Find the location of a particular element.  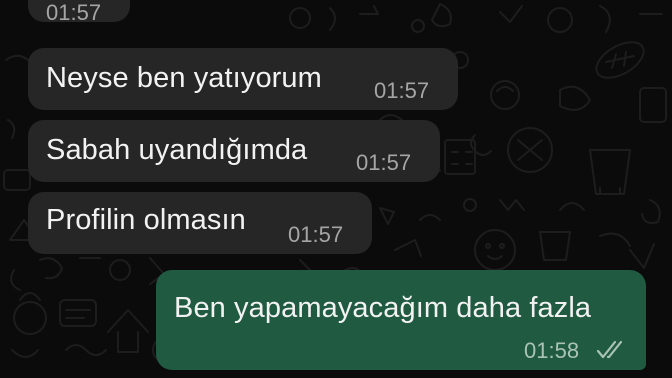

message-bubble-incoming: Sabah uyandığımda 01:57 is located at coordinates (234, 151).